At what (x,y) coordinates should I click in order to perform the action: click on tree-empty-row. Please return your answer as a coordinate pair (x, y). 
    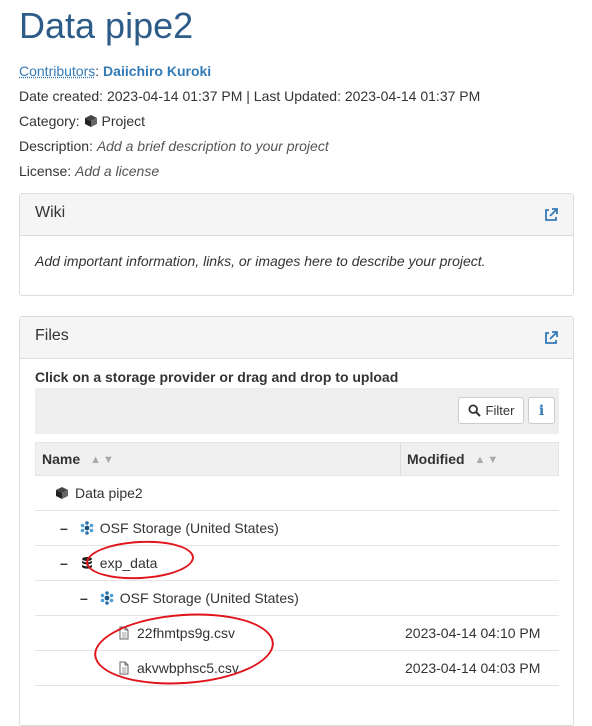
    Looking at the image, I should click on (297, 703).